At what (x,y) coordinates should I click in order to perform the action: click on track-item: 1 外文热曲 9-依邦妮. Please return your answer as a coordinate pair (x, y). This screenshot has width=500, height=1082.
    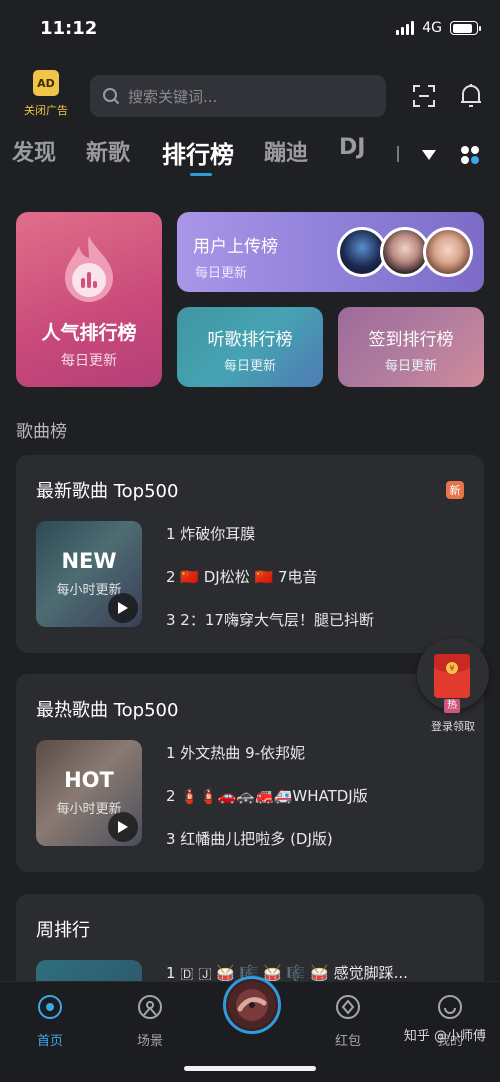
    Looking at the image, I should click on (235, 752).